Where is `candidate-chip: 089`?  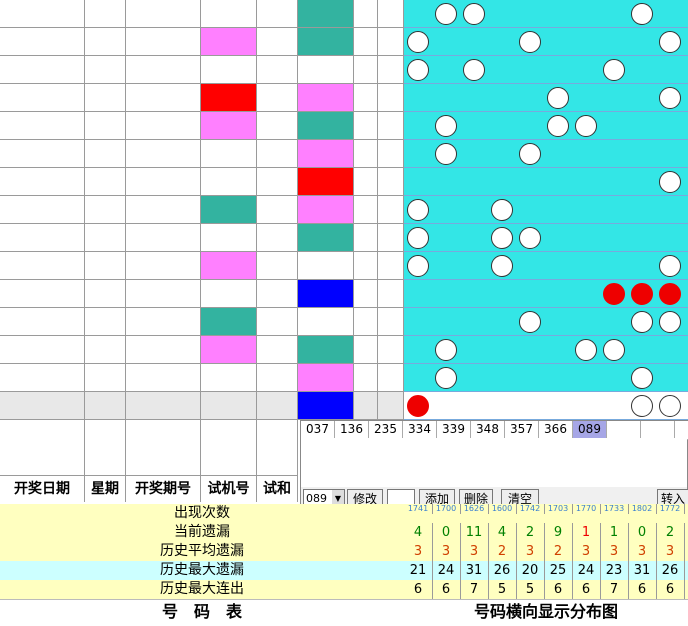 candidate-chip: 089 is located at coordinates (590, 429).